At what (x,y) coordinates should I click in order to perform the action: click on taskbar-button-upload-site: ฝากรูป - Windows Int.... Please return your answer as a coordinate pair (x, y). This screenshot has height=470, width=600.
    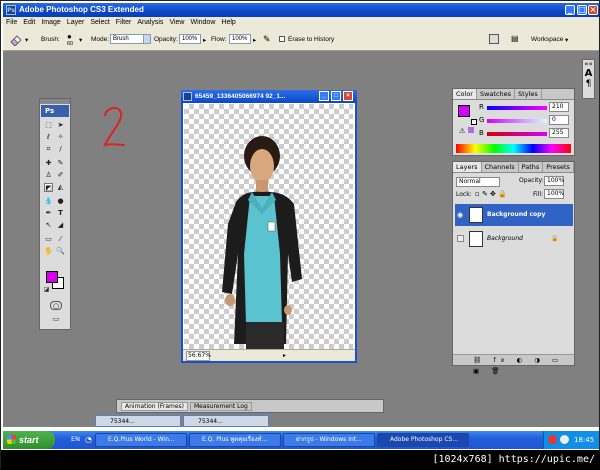
    Looking at the image, I should click on (329, 440).